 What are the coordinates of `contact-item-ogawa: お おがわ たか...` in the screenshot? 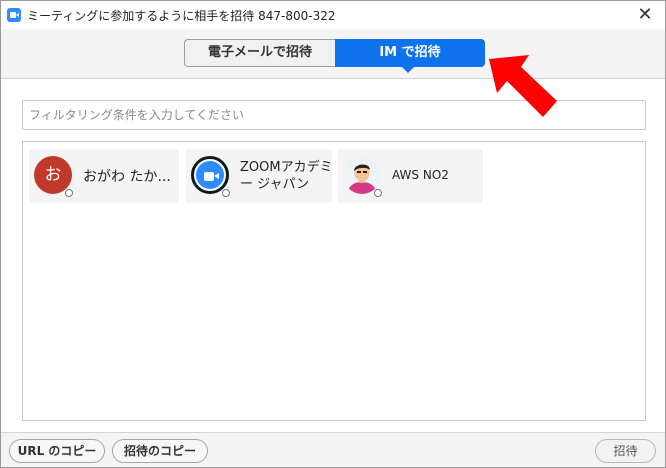 It's located at (104, 176).